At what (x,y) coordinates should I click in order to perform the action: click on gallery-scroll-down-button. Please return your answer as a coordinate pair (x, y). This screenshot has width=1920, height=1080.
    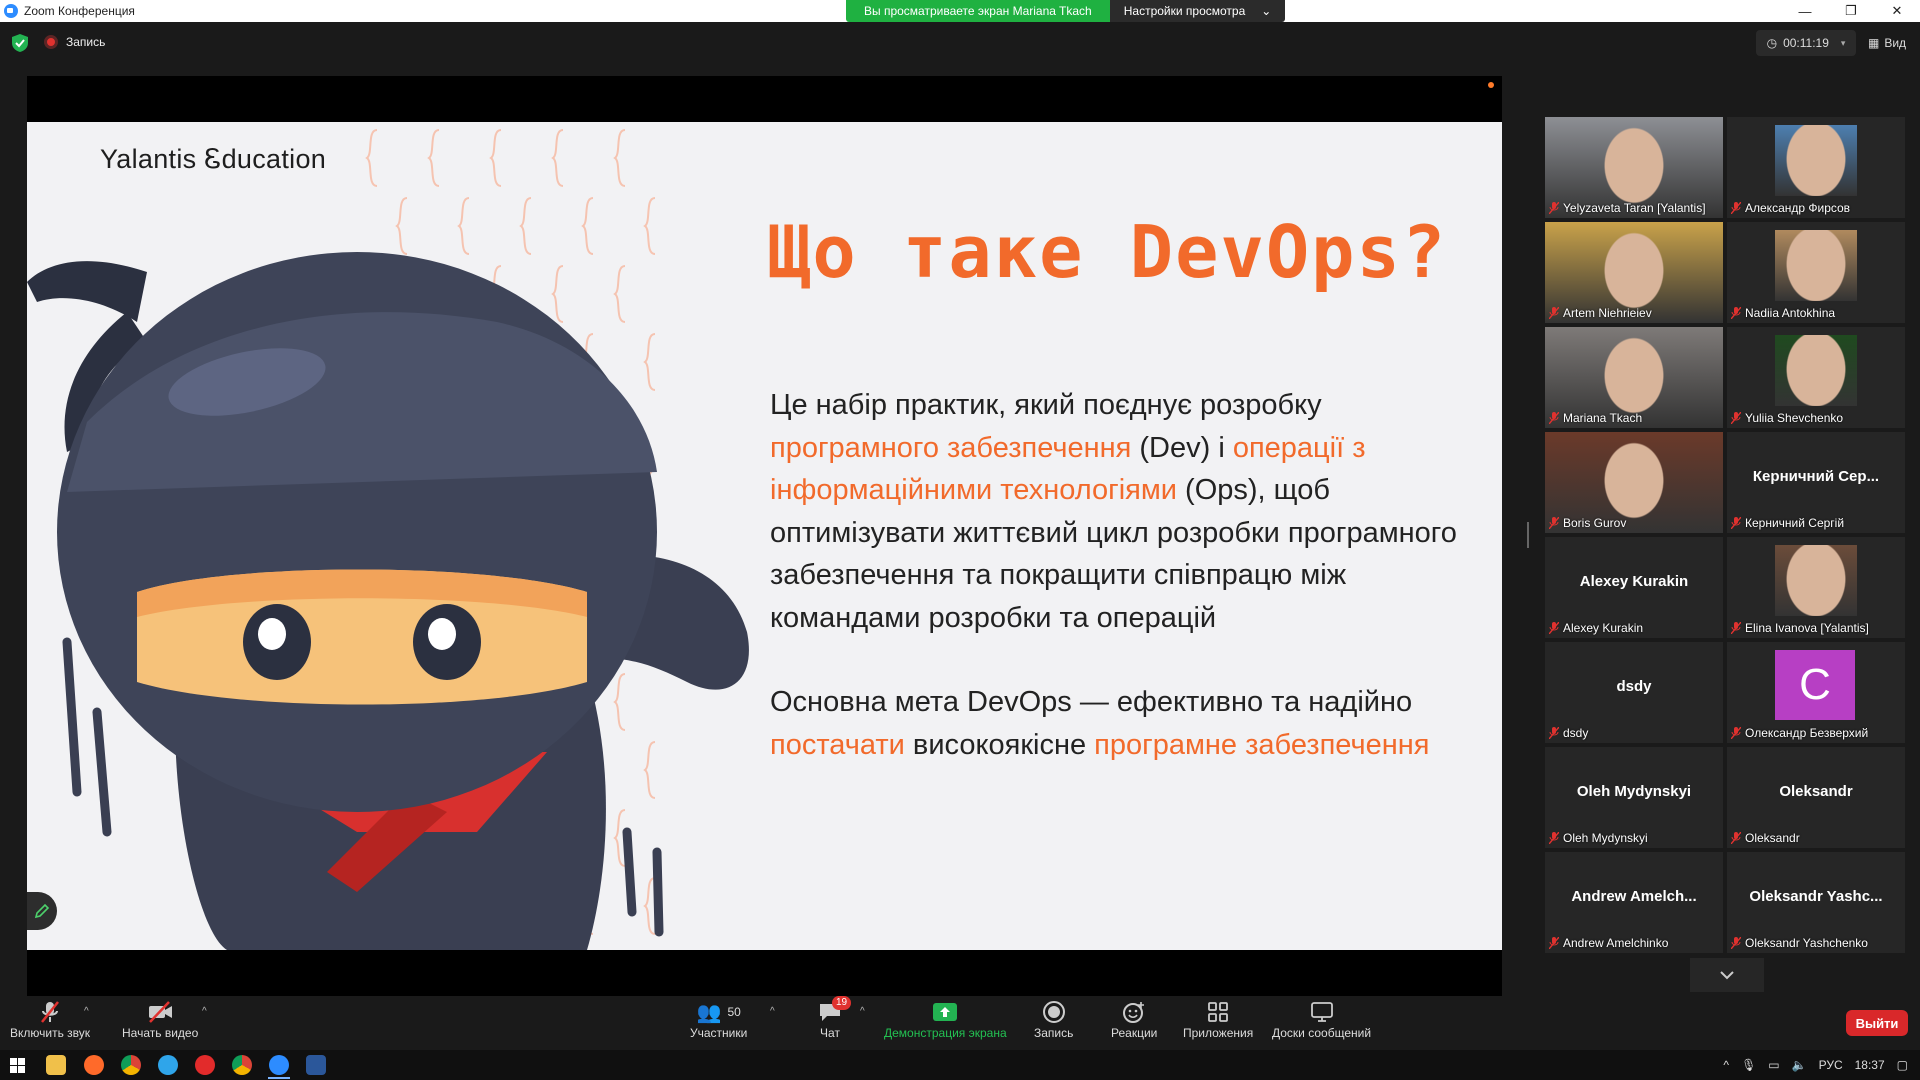
    Looking at the image, I should click on (1727, 975).